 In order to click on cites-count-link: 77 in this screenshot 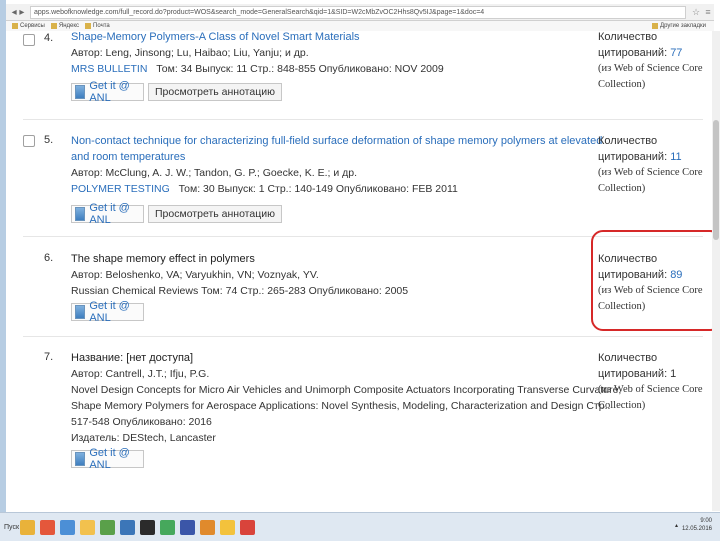, I will do `click(676, 53)`.